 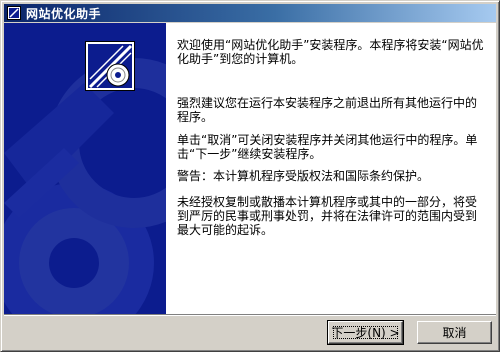 I want to click on cancel-button: 取消, so click(x=454, y=332).